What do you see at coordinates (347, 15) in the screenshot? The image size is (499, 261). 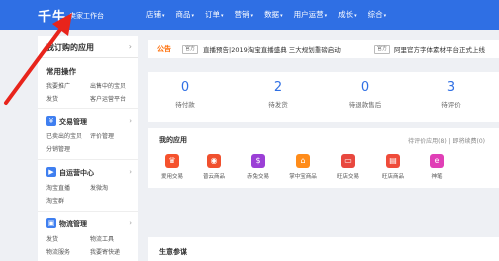 I see `nav-item-growth: 成长▾` at bounding box center [347, 15].